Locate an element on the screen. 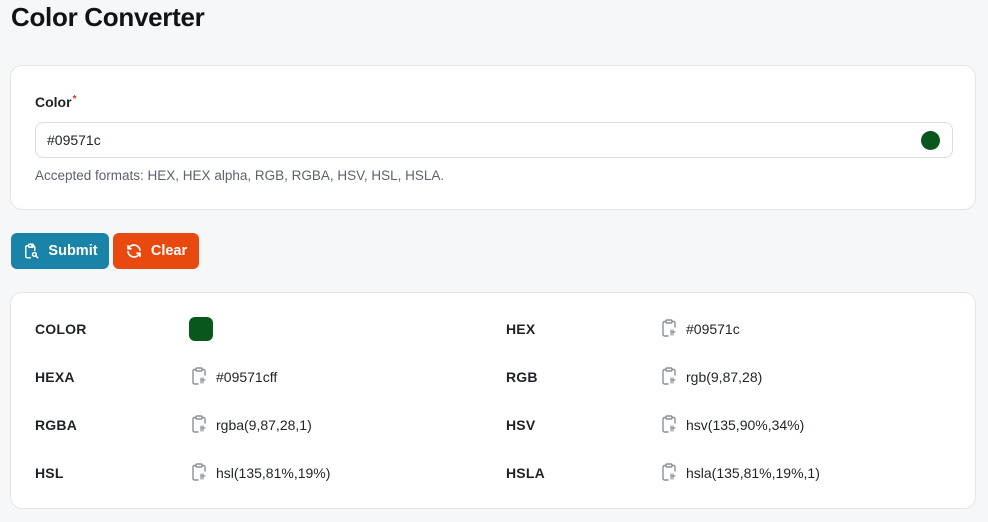 This screenshot has height=522, width=988. hsla-value-text: hsla(135,81%,19%,1) is located at coordinates (753, 473).